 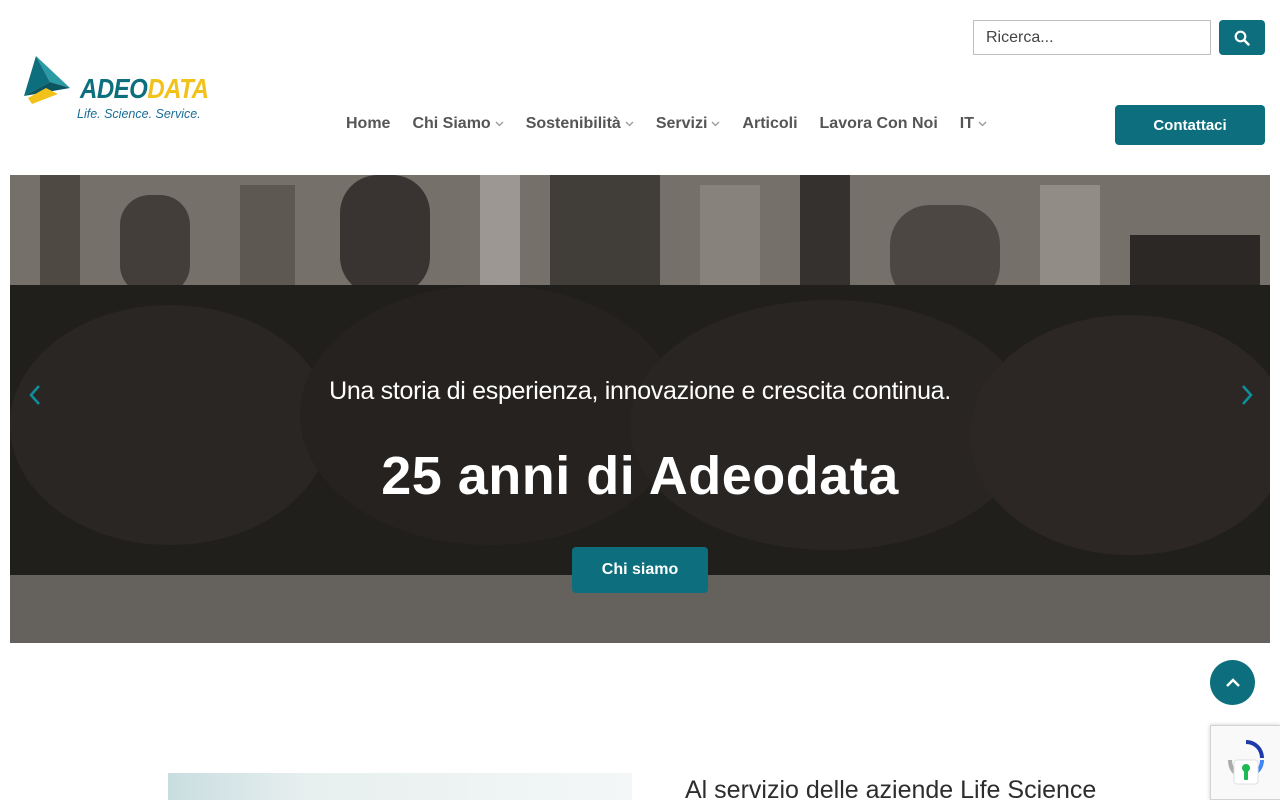 I want to click on search-input, so click(x=1092, y=37).